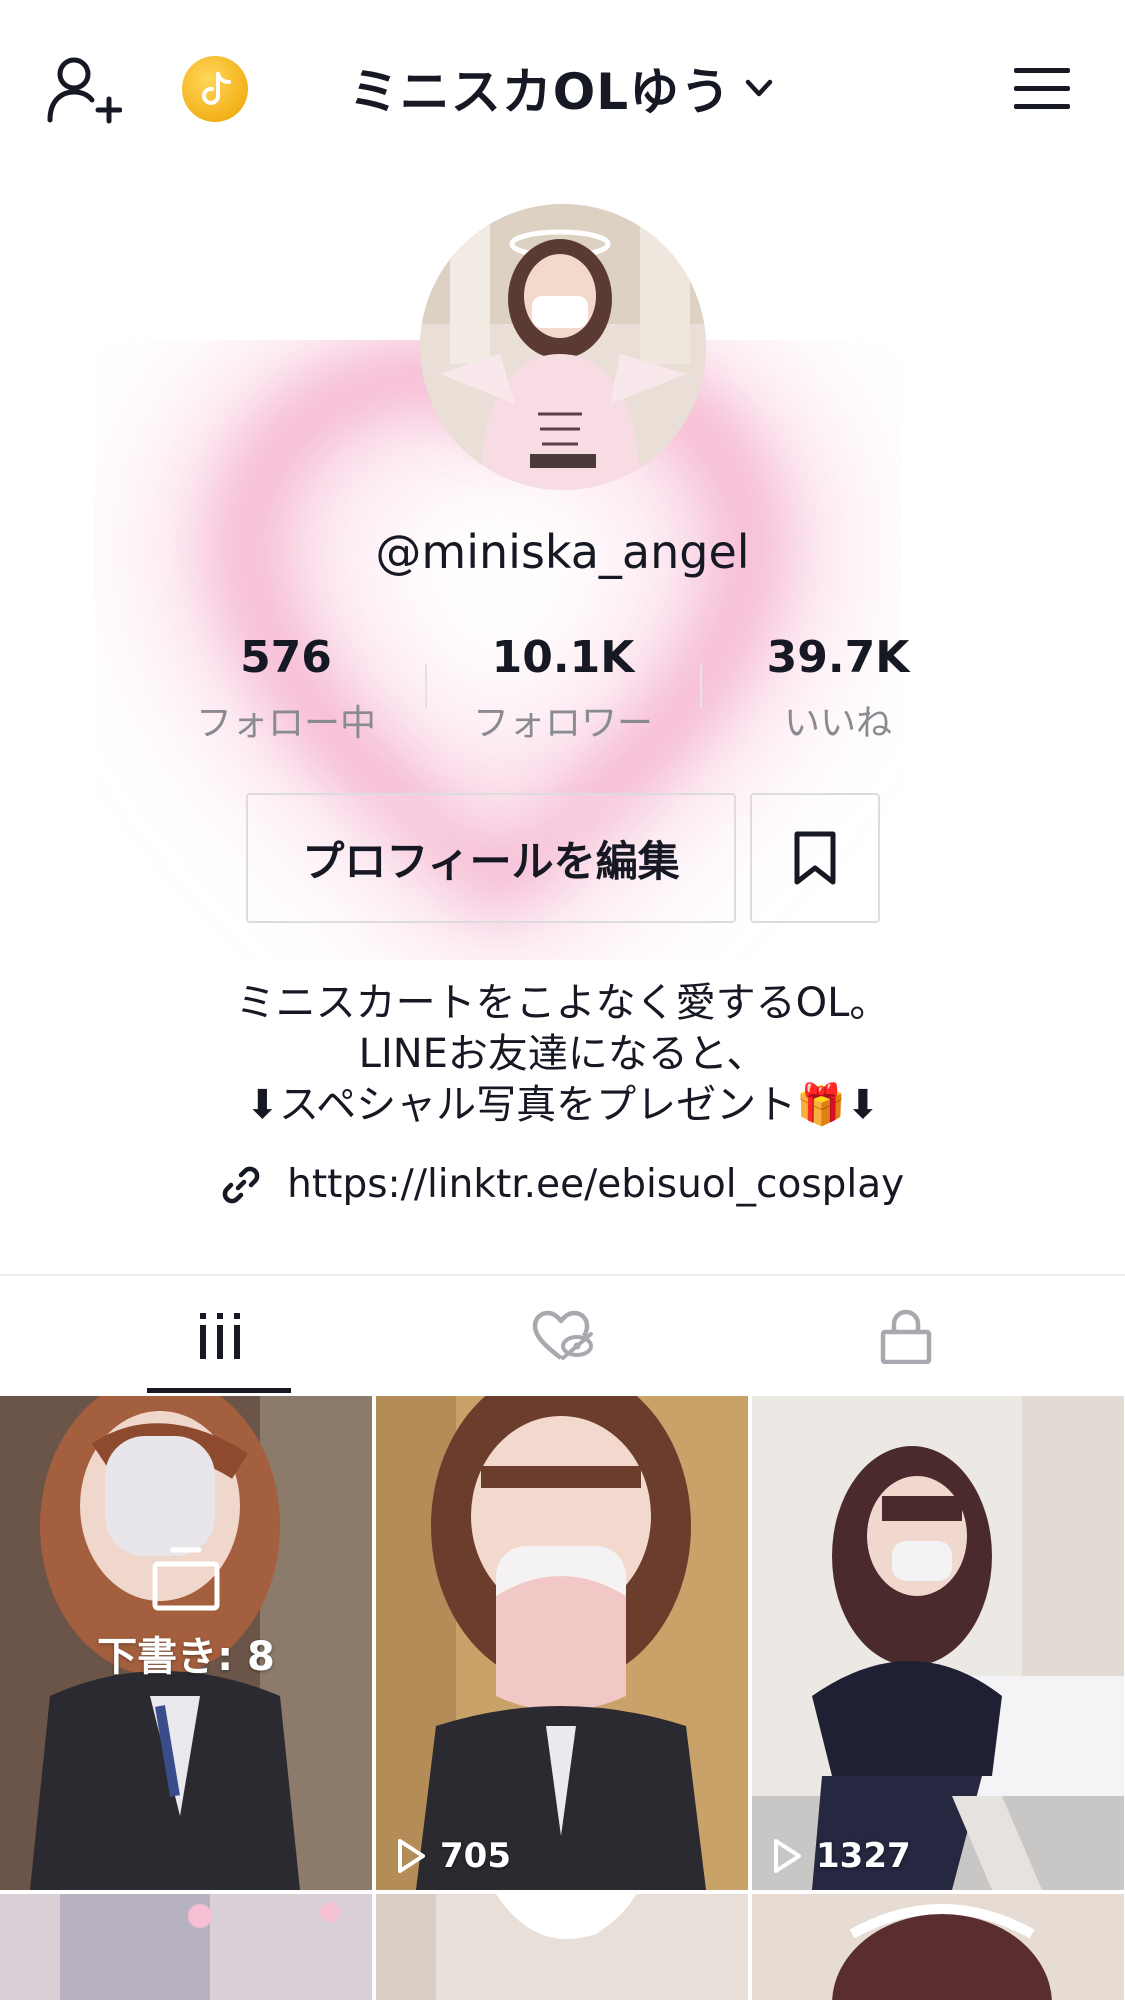  Describe the element at coordinates (562, 1003) in the screenshot. I see `bio-line: ミニスカートをこよなく愛するOL。` at that location.